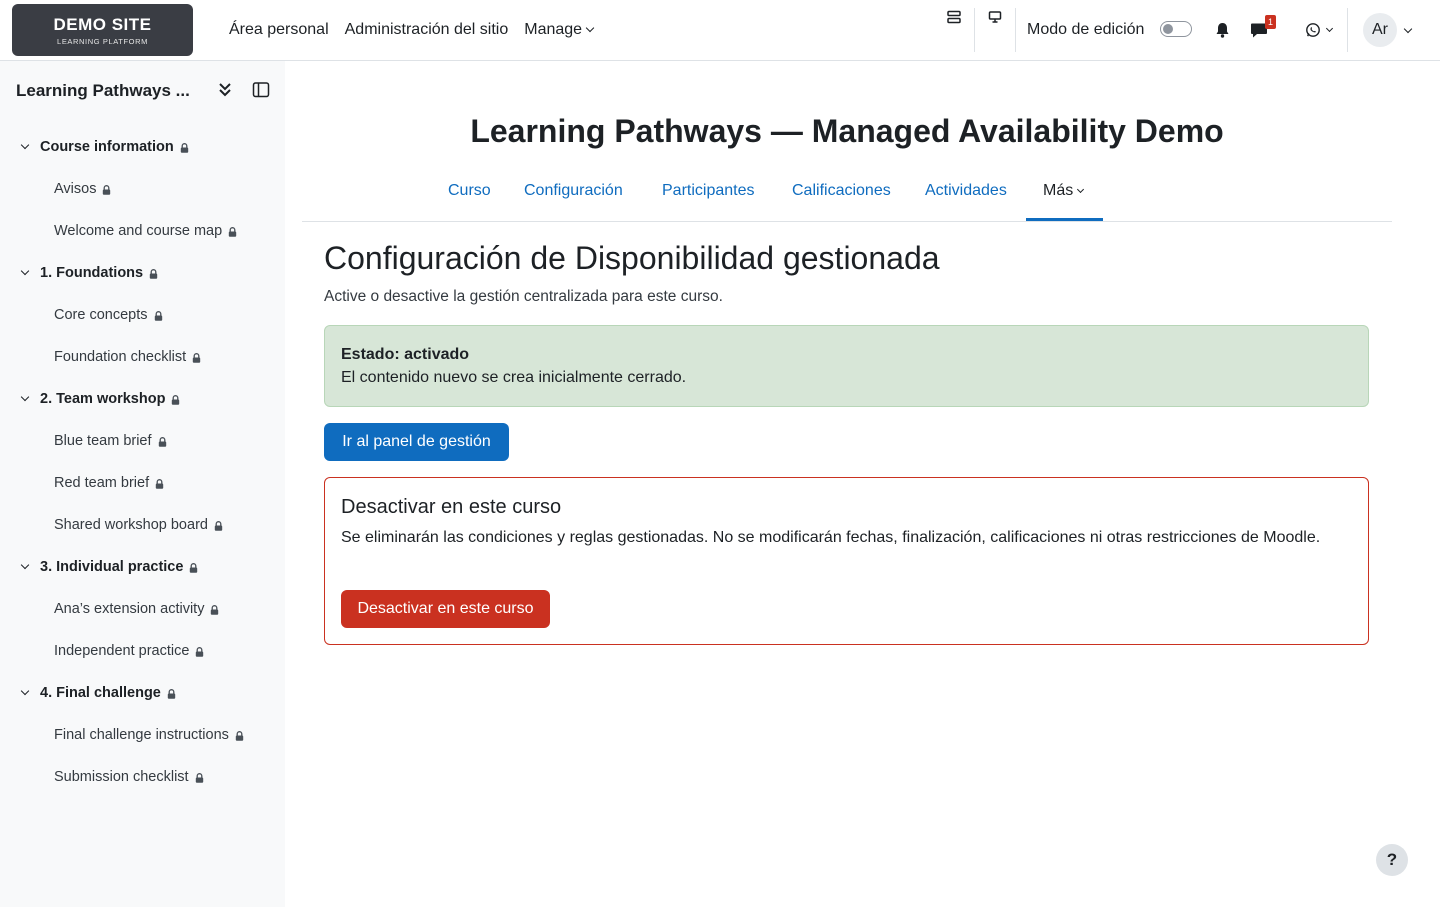  What do you see at coordinates (138, 231) in the screenshot?
I see `activity-label: Welcome and course map` at bounding box center [138, 231].